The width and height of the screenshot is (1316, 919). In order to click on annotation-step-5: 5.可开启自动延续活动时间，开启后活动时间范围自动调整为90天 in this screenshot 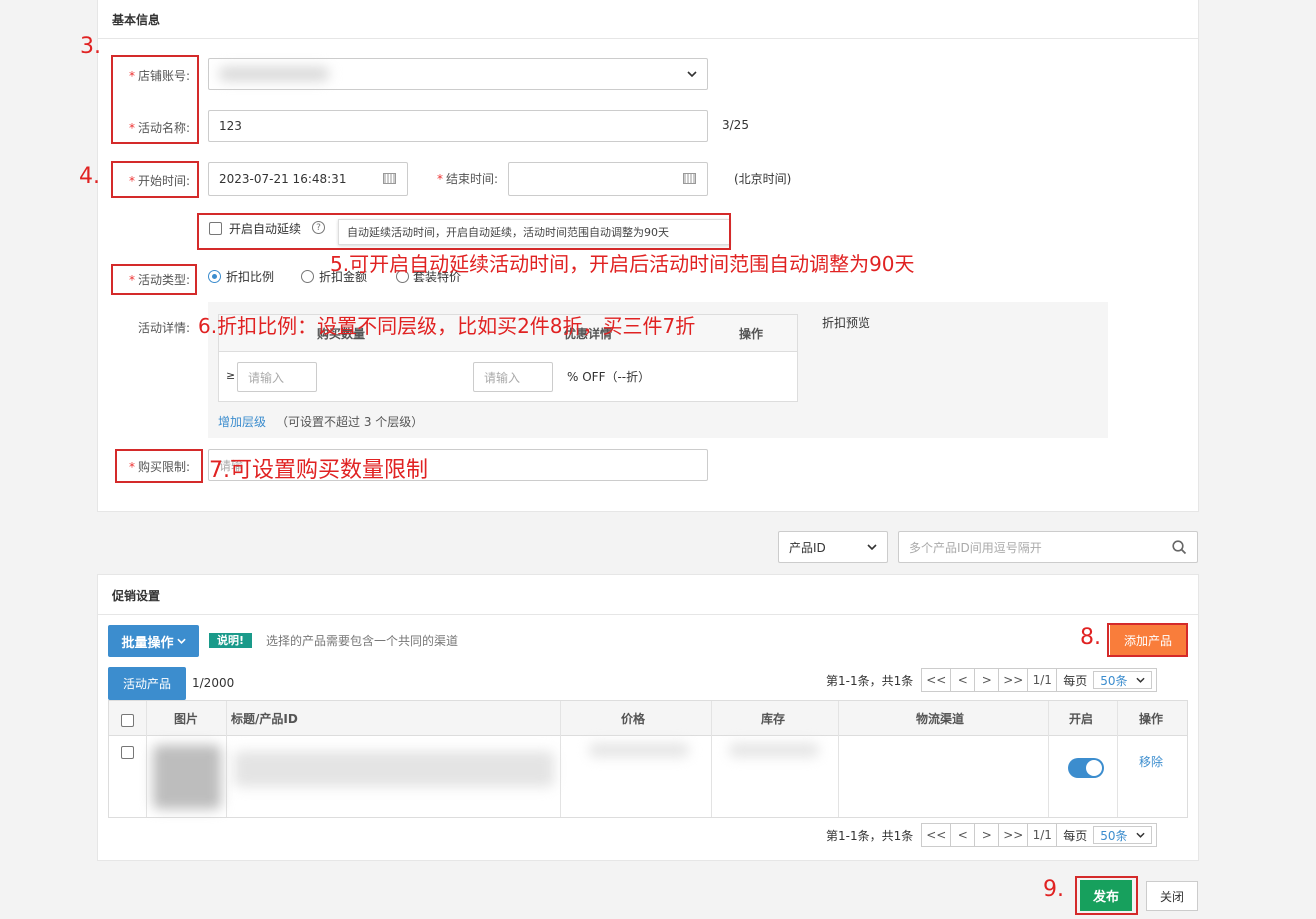, I will do `click(622, 264)`.